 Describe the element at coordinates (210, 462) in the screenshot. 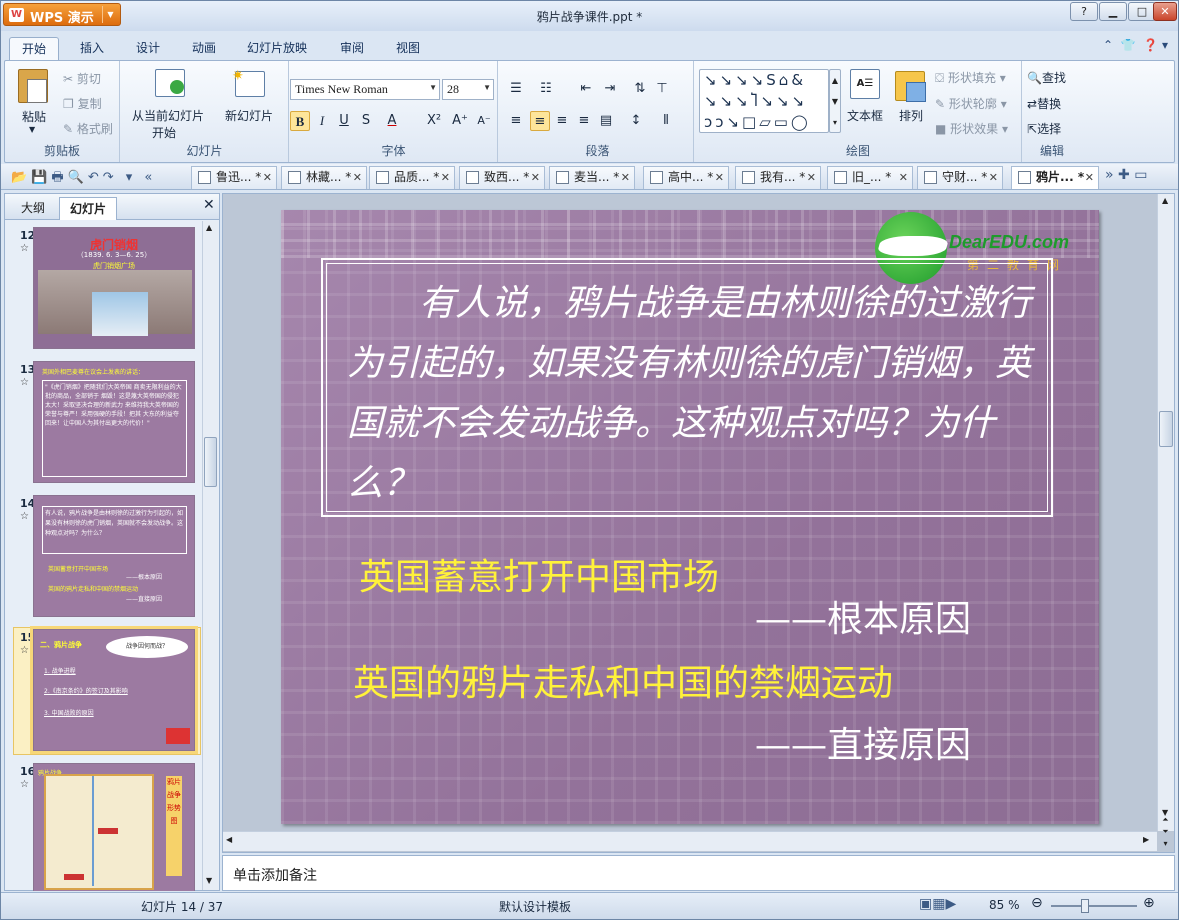

I see `scroll-thumb` at that location.